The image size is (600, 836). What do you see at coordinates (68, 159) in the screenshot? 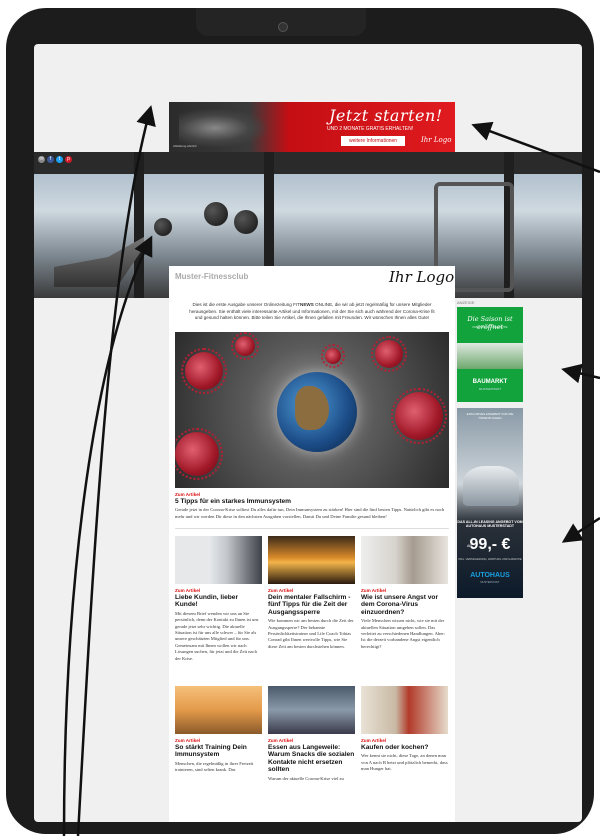
I see `pinterest-icon: p` at bounding box center [68, 159].